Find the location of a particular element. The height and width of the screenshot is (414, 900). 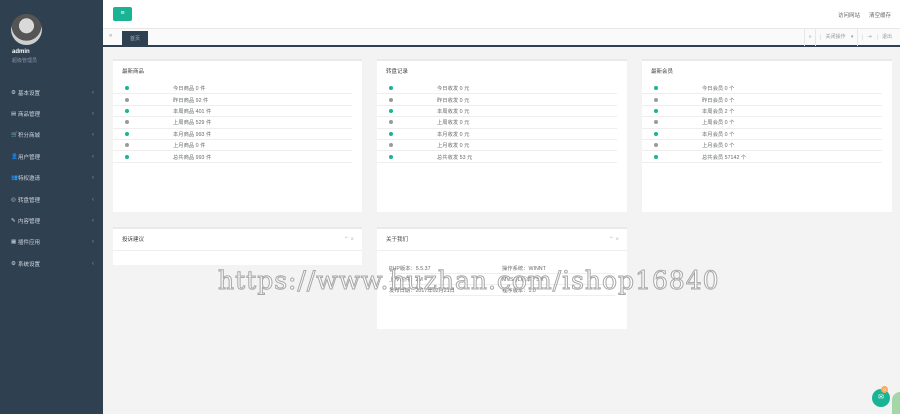

stat-label: 本月会员 0 个 is located at coordinates (718, 134).